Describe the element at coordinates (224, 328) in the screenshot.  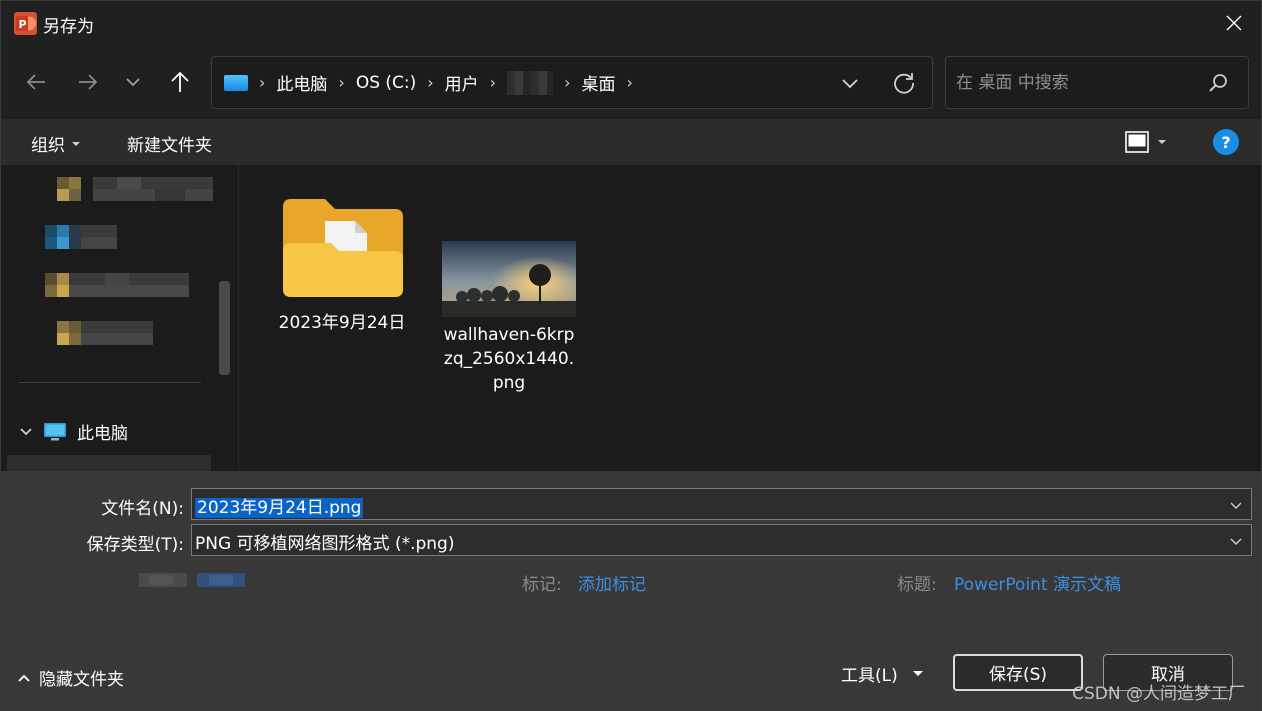
I see `nav-scrollbar-thumb` at that location.